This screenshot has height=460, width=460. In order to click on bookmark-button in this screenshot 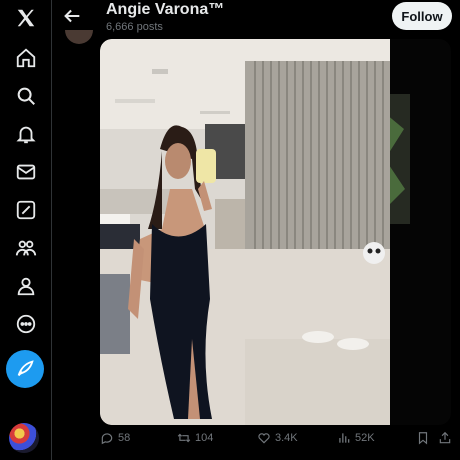, I will do `click(423, 438)`.